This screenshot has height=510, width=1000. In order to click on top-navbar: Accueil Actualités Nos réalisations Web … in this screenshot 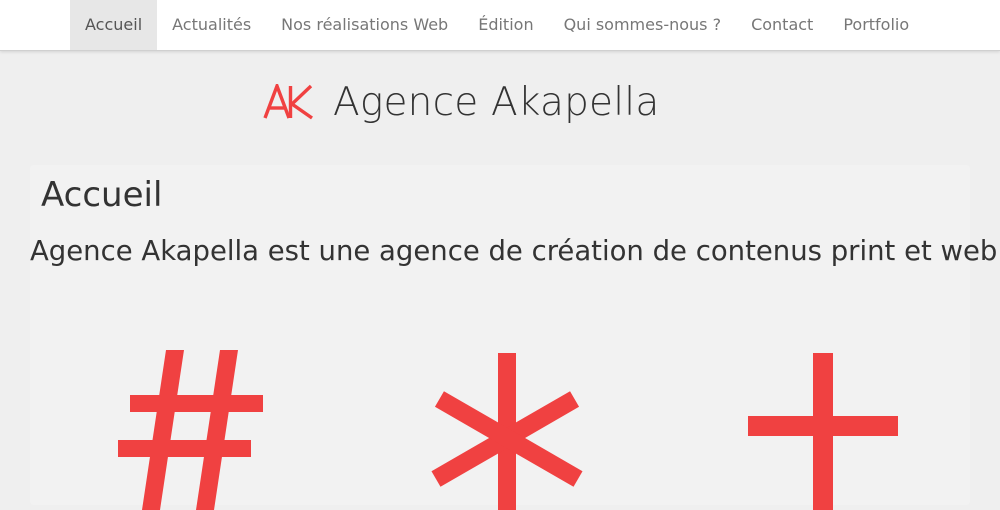, I will do `click(500, 25)`.